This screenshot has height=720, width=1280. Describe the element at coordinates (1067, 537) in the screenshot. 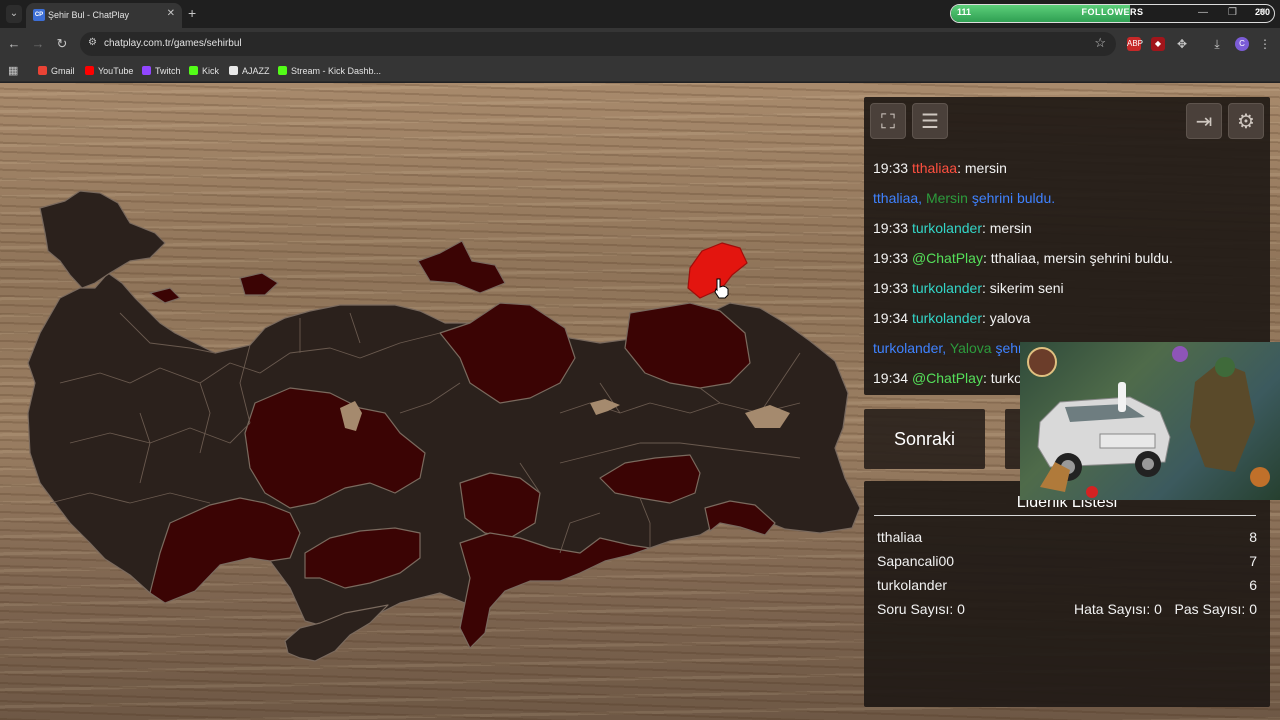

I see `leaderboard-row: tthaliaa 8` at that location.